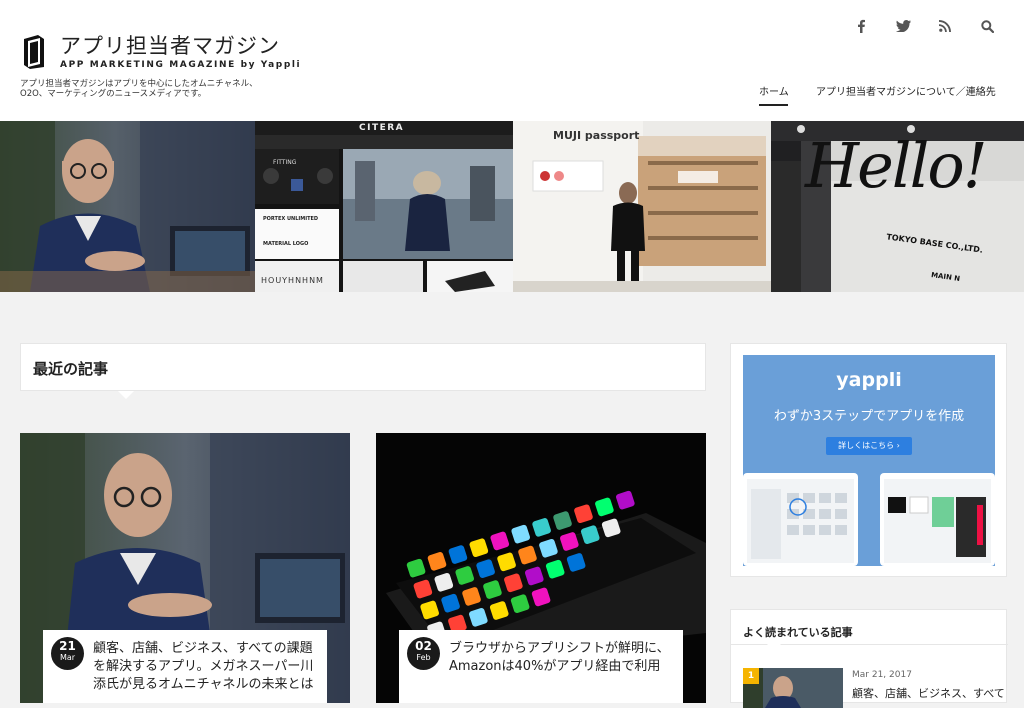 Image resolution: width=1024 pixels, height=708 pixels. Describe the element at coordinates (34, 51) in the screenshot. I see `book-logo-icon` at that location.